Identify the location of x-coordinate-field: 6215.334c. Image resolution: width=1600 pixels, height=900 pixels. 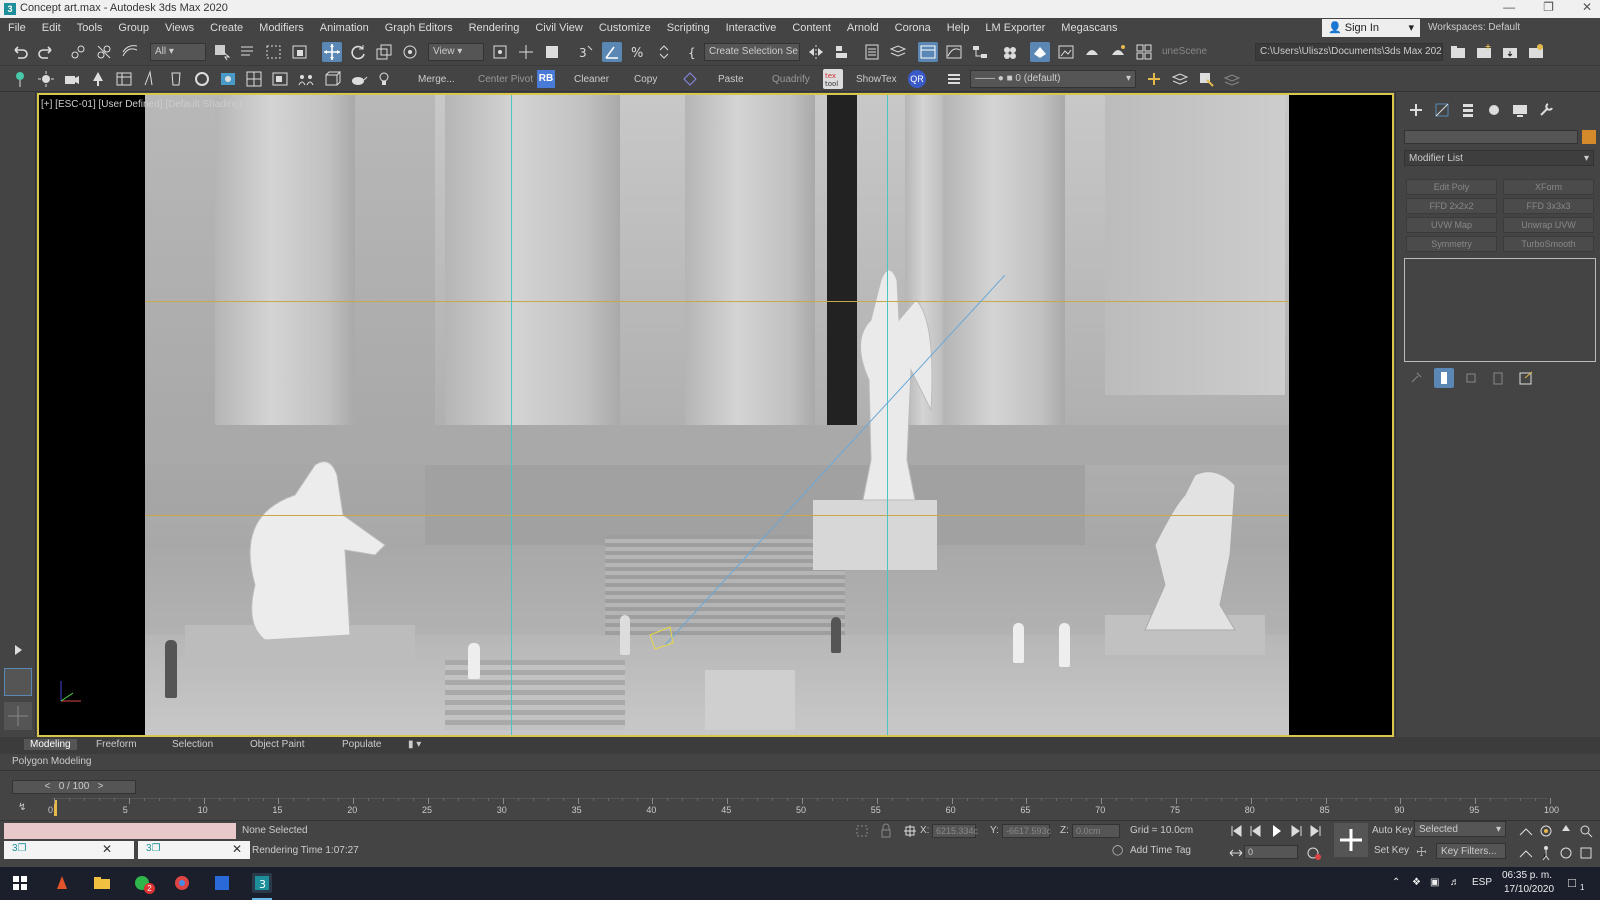
(955, 831).